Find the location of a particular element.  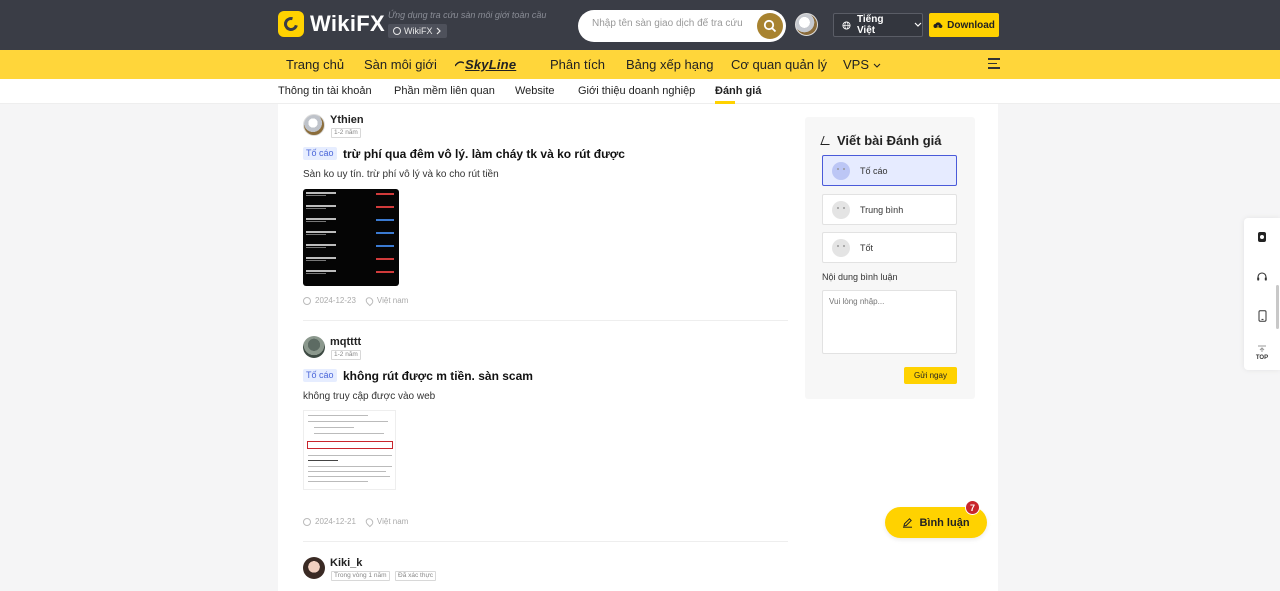

tab-website: Website is located at coordinates (535, 91).